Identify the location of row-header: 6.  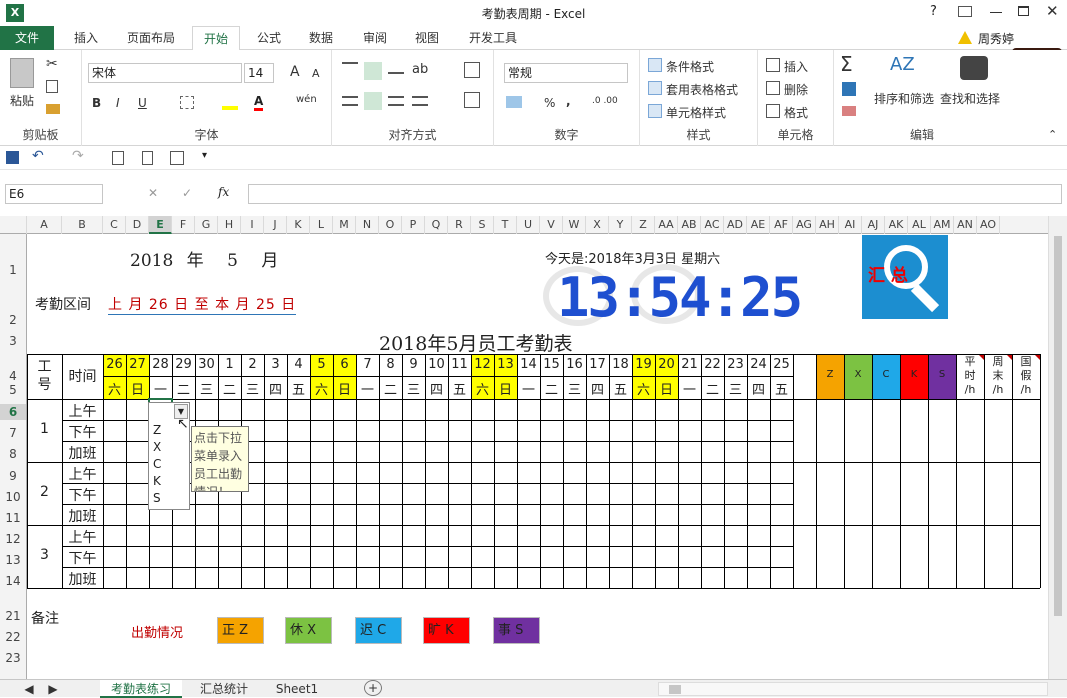
(13, 412).